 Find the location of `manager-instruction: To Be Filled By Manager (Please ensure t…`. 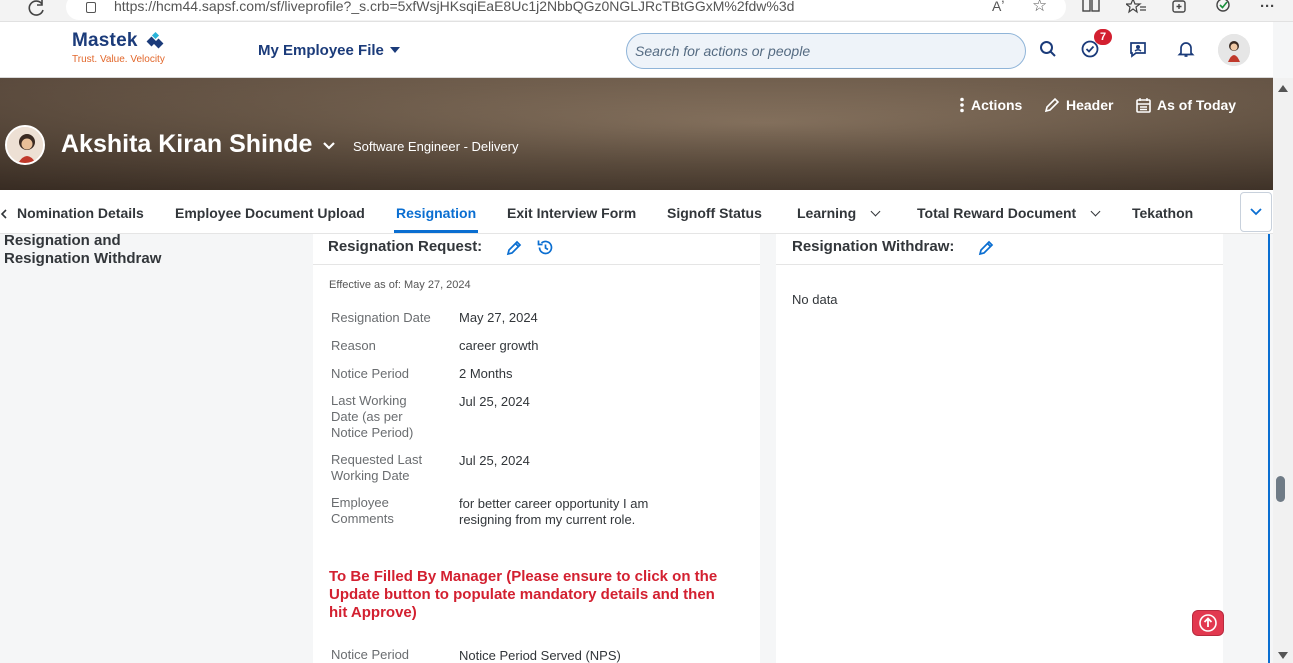

manager-instruction: To Be Filled By Manager (Please ensure t… is located at coordinates (539, 595).